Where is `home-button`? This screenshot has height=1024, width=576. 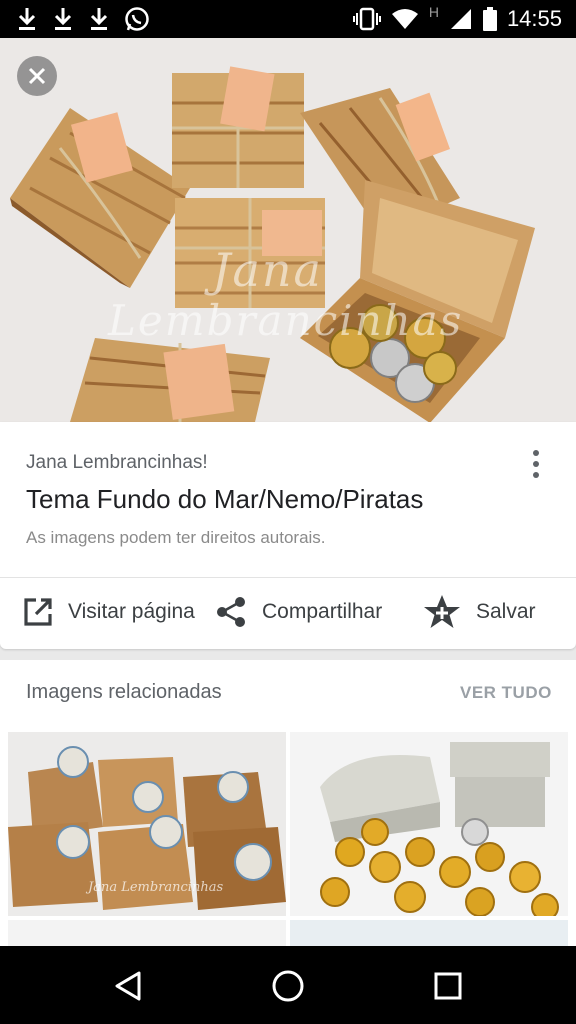
home-button is located at coordinates (288, 986).